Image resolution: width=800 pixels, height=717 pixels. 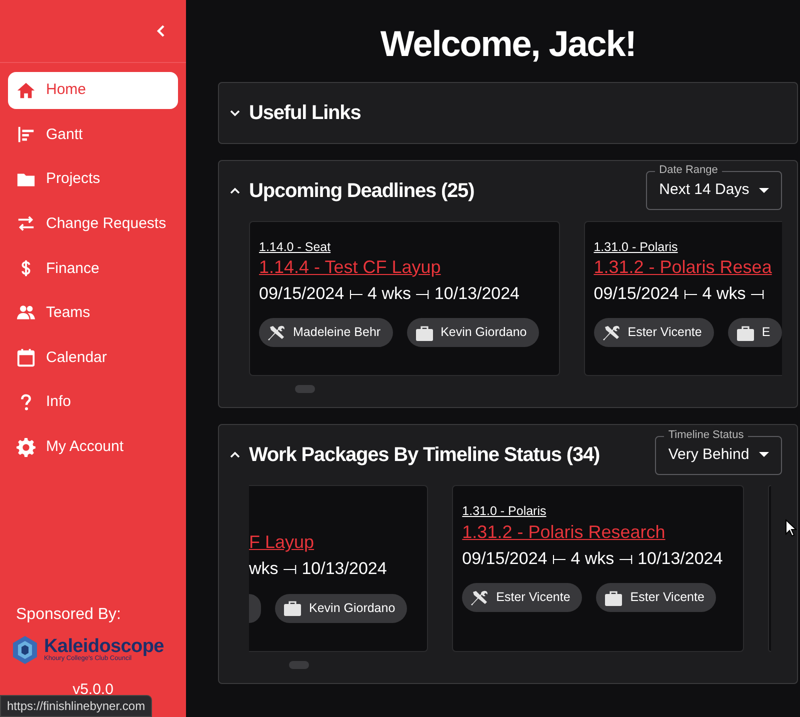 What do you see at coordinates (76, 706) in the screenshot?
I see `status-url: https://finishlinebyner.com` at bounding box center [76, 706].